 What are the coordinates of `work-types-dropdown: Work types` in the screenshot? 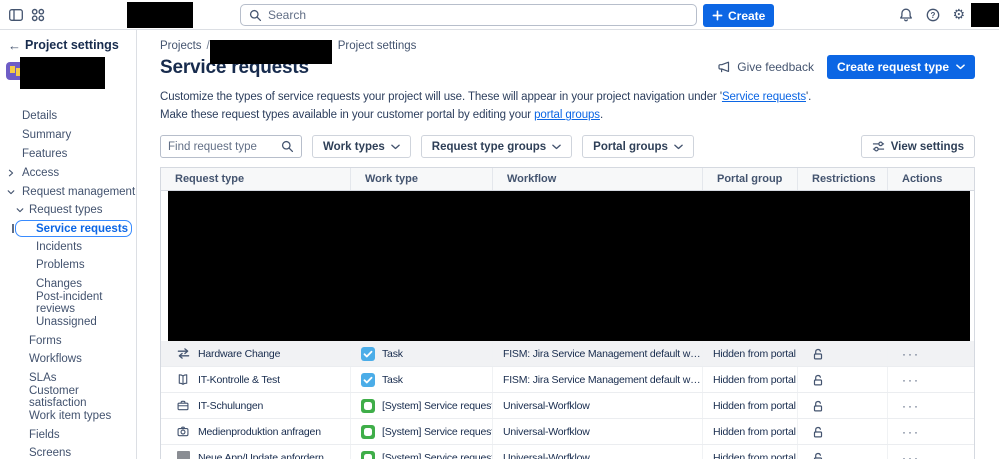 It's located at (361, 146).